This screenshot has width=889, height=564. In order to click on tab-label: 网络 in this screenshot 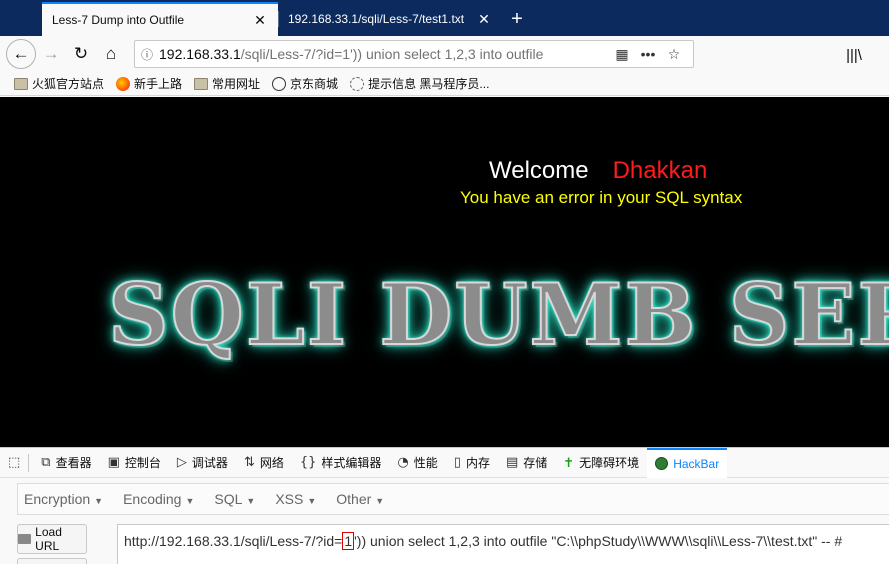, I will do `click(271, 463)`.